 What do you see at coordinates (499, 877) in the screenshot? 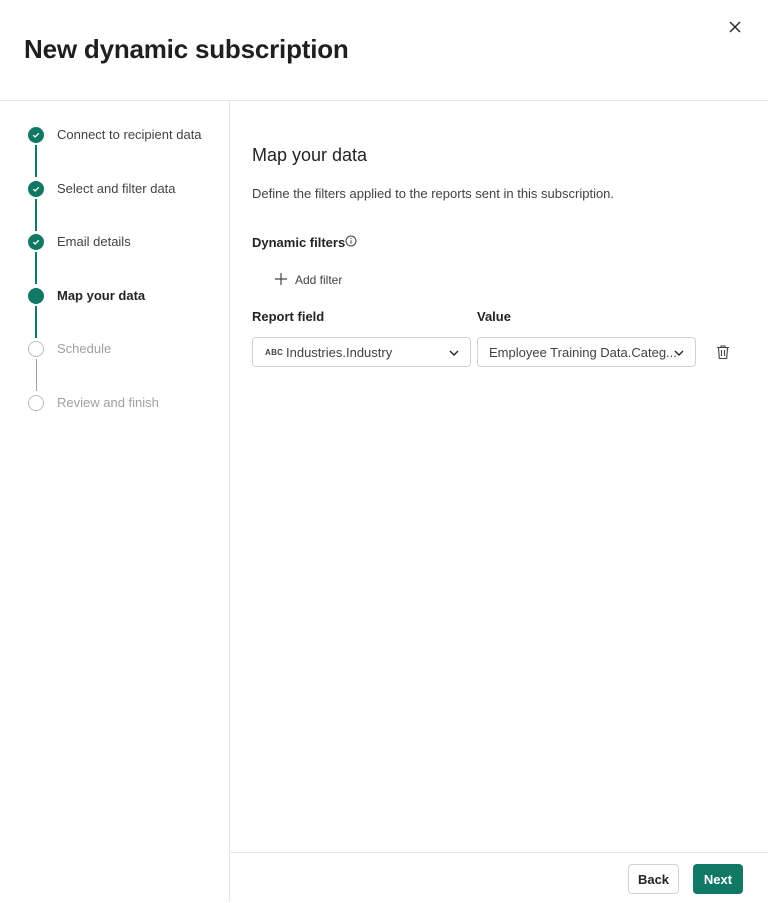
I see `dialog-footer: Back Next` at bounding box center [499, 877].